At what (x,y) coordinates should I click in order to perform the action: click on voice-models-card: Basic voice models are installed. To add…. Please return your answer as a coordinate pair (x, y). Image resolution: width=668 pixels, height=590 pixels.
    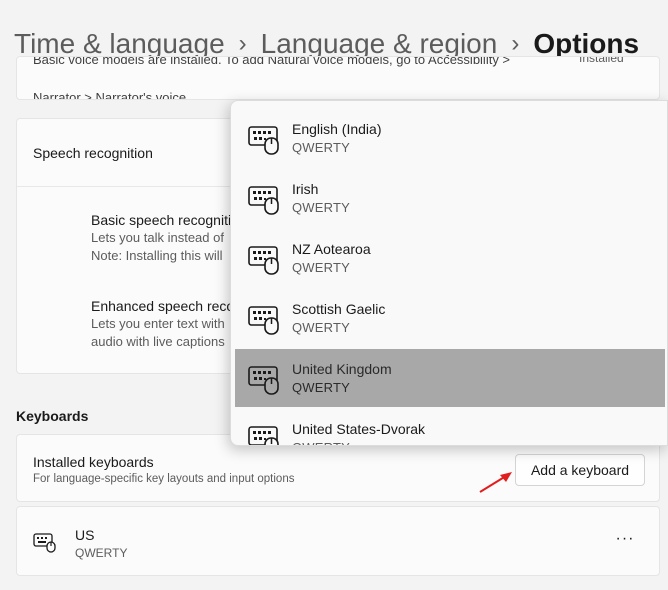
    Looking at the image, I should click on (338, 78).